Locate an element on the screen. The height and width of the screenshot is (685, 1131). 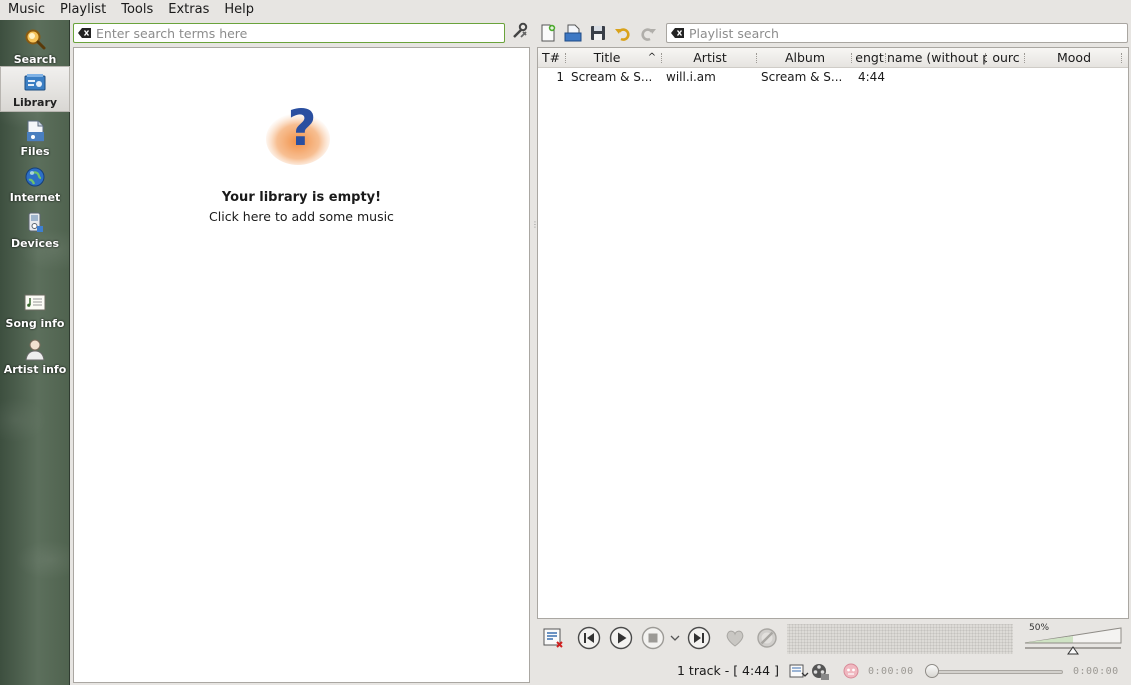
save-playlist-button is located at coordinates (598, 33).